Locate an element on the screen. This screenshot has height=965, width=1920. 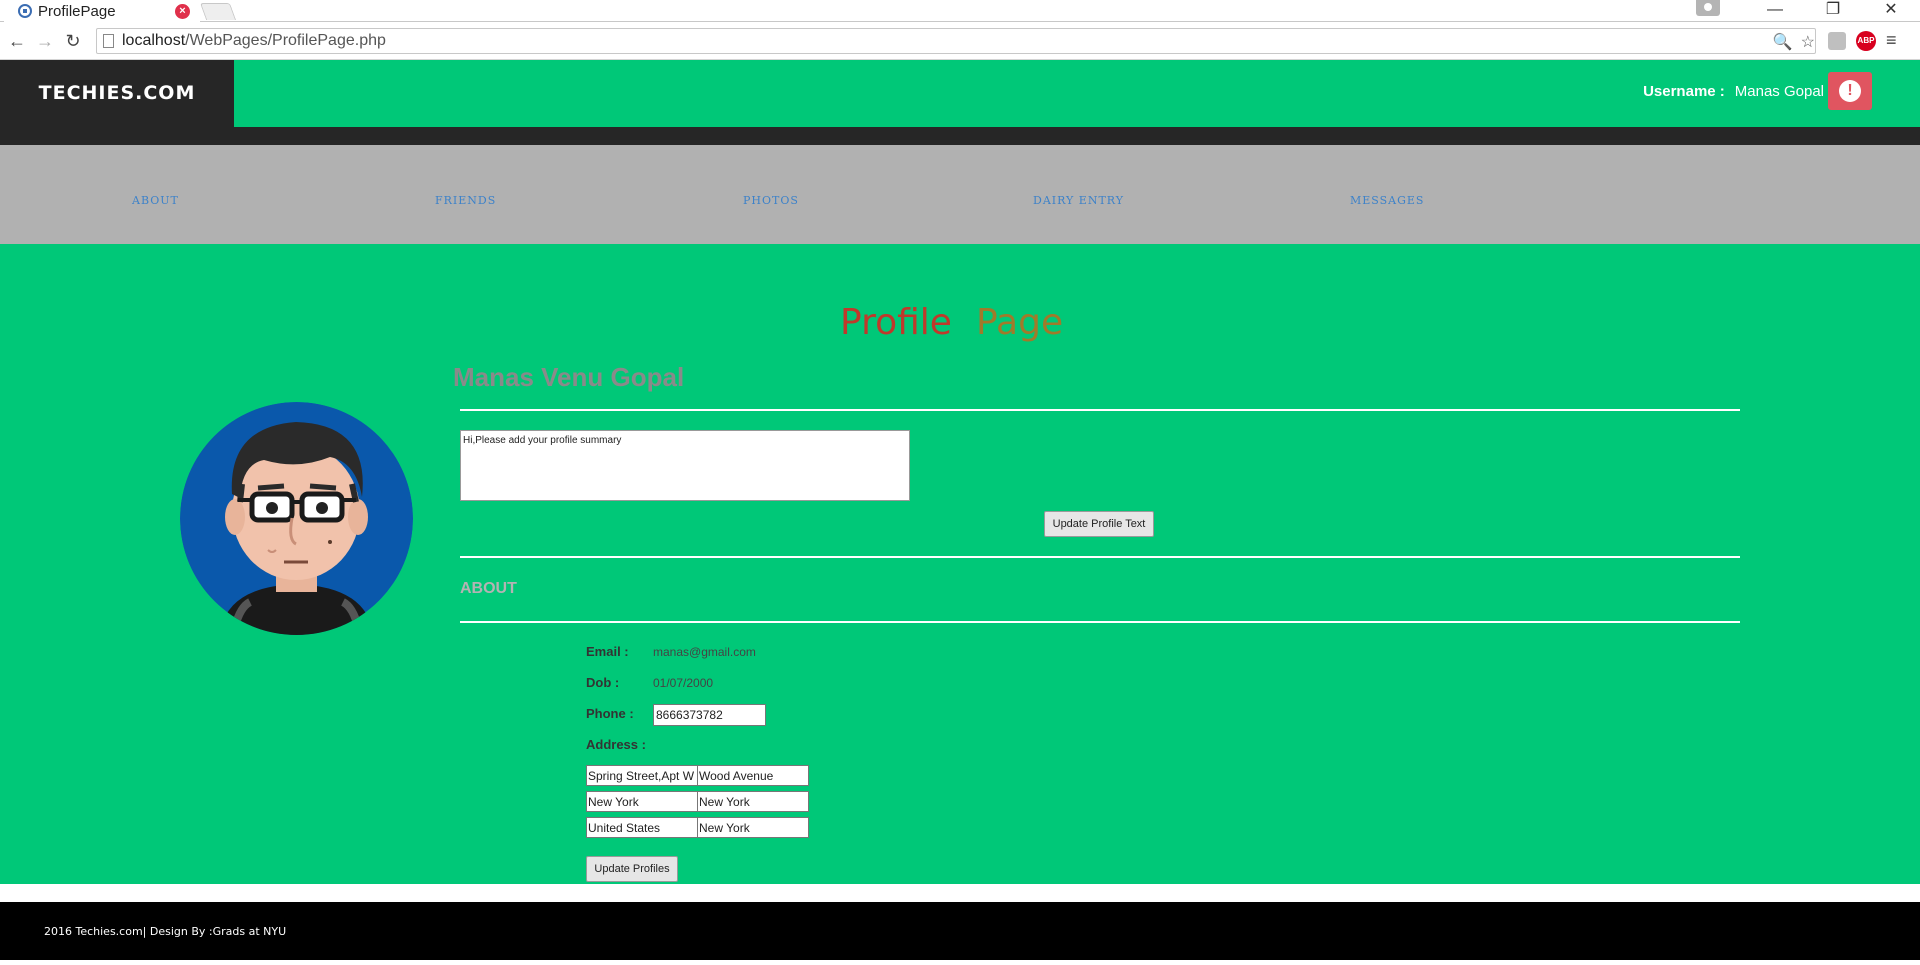
close-window-button: ✕ is located at coordinates (1891, 11).